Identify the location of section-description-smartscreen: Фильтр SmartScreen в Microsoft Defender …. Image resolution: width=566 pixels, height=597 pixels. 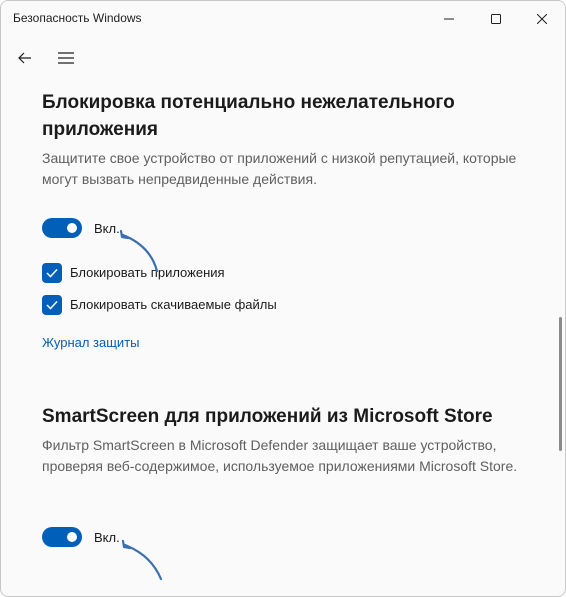
(280, 455).